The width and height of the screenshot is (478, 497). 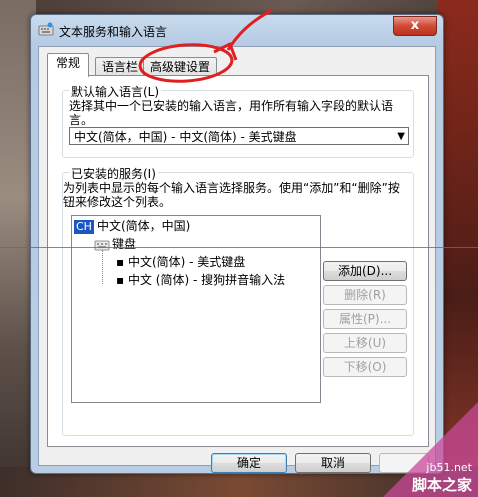 I want to click on watermark-name: 脚本之家, so click(x=441, y=485).